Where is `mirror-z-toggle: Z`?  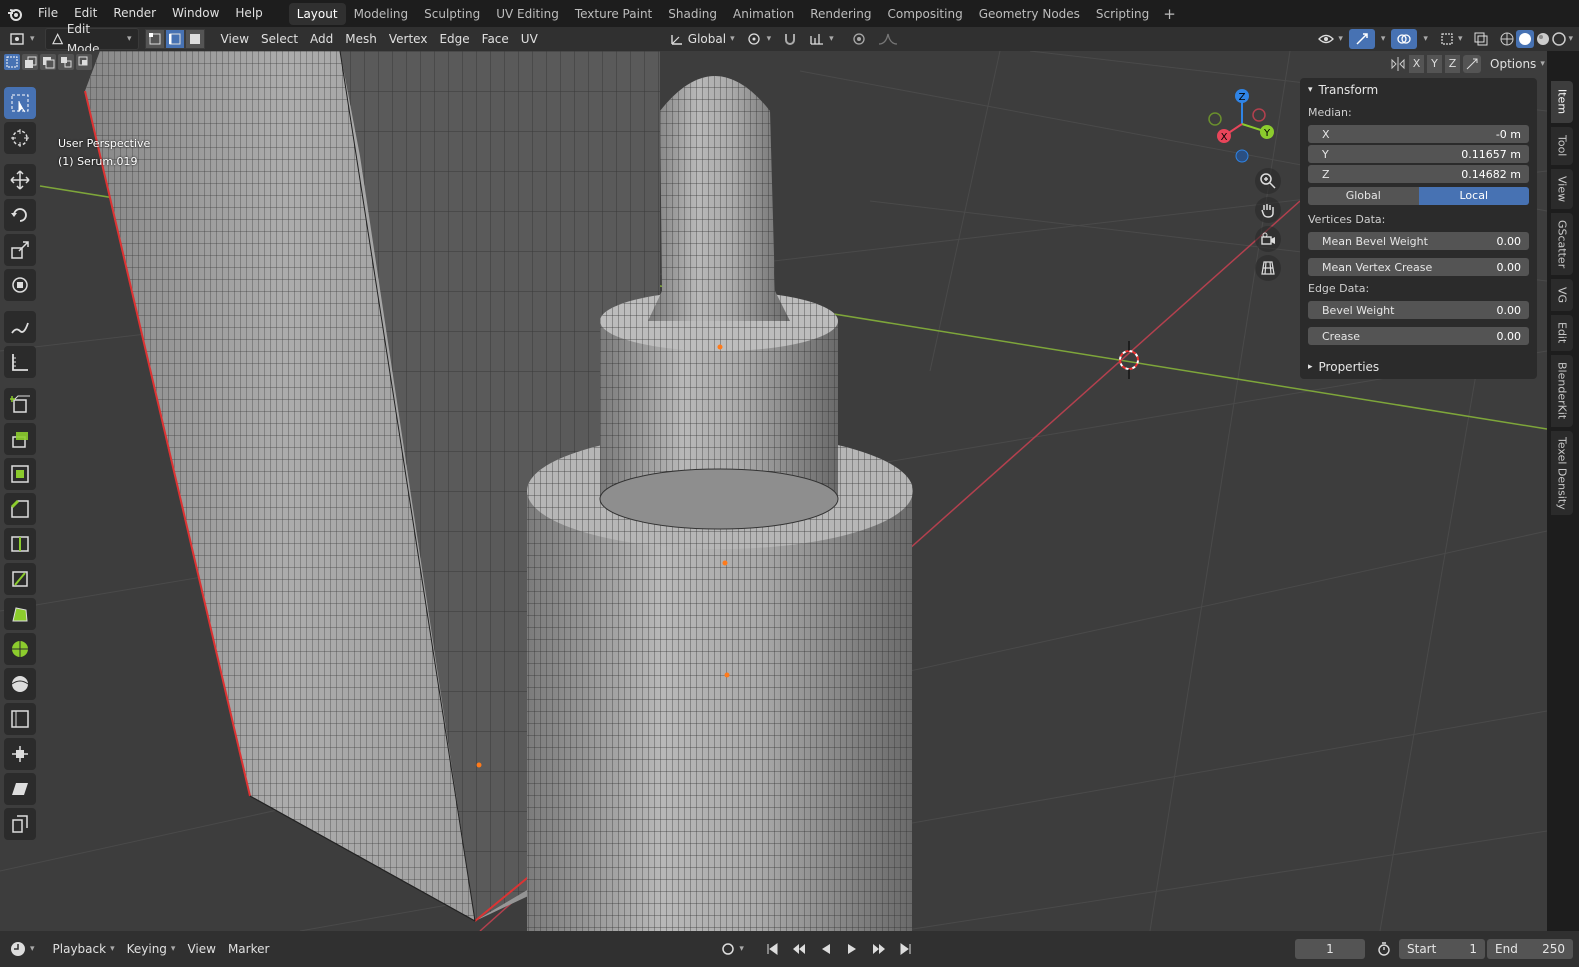
mirror-z-toggle: Z is located at coordinates (1452, 64).